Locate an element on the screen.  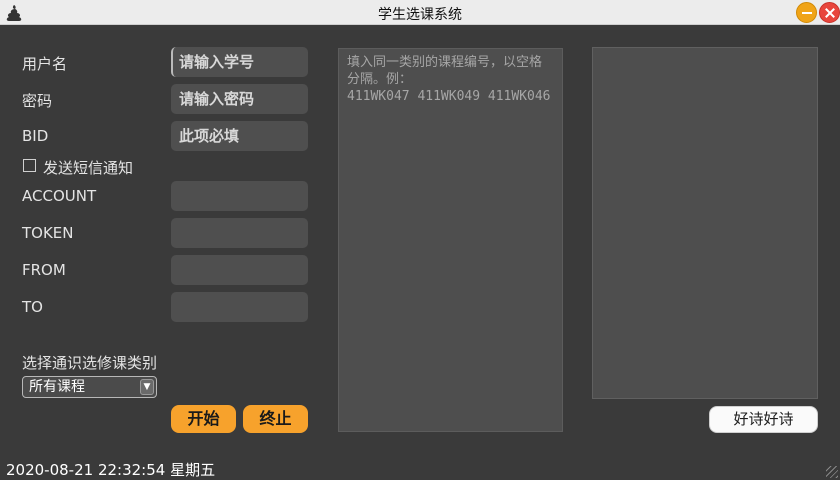
password-input is located at coordinates (239, 99).